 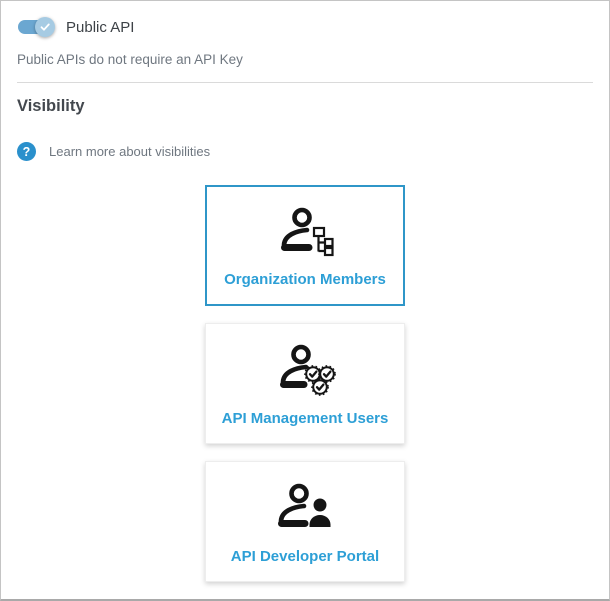 I want to click on visibility-card-organization-members: Organization Members, so click(x=305, y=245).